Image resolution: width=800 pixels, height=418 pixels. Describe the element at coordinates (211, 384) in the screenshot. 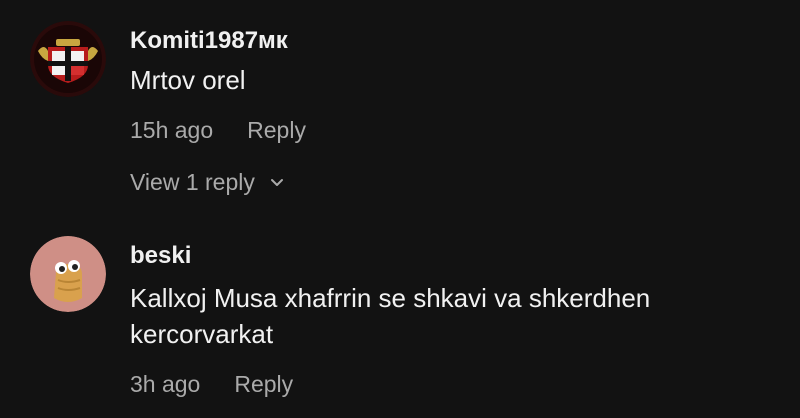

I see `comment-meta: 3h ago Reply` at that location.